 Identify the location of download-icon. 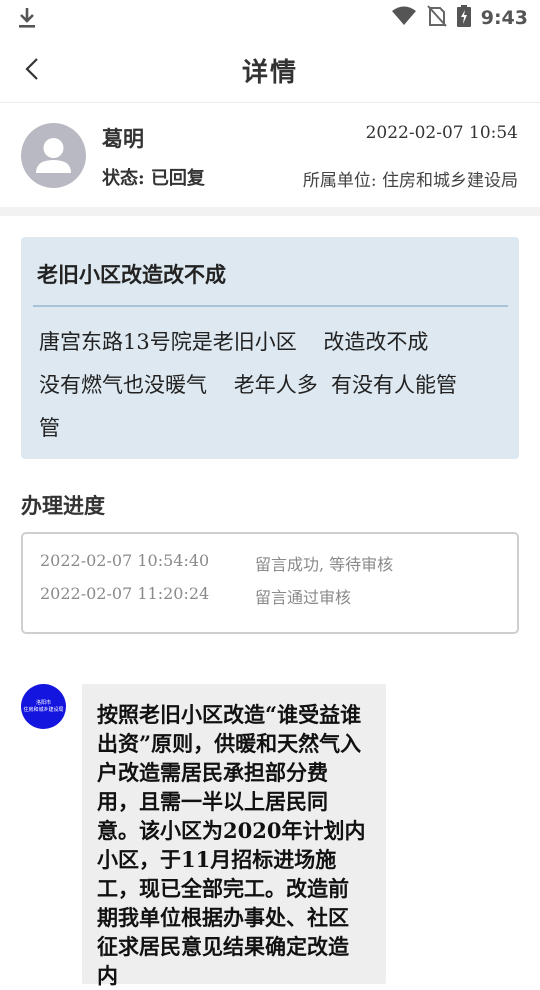
(27, 18).